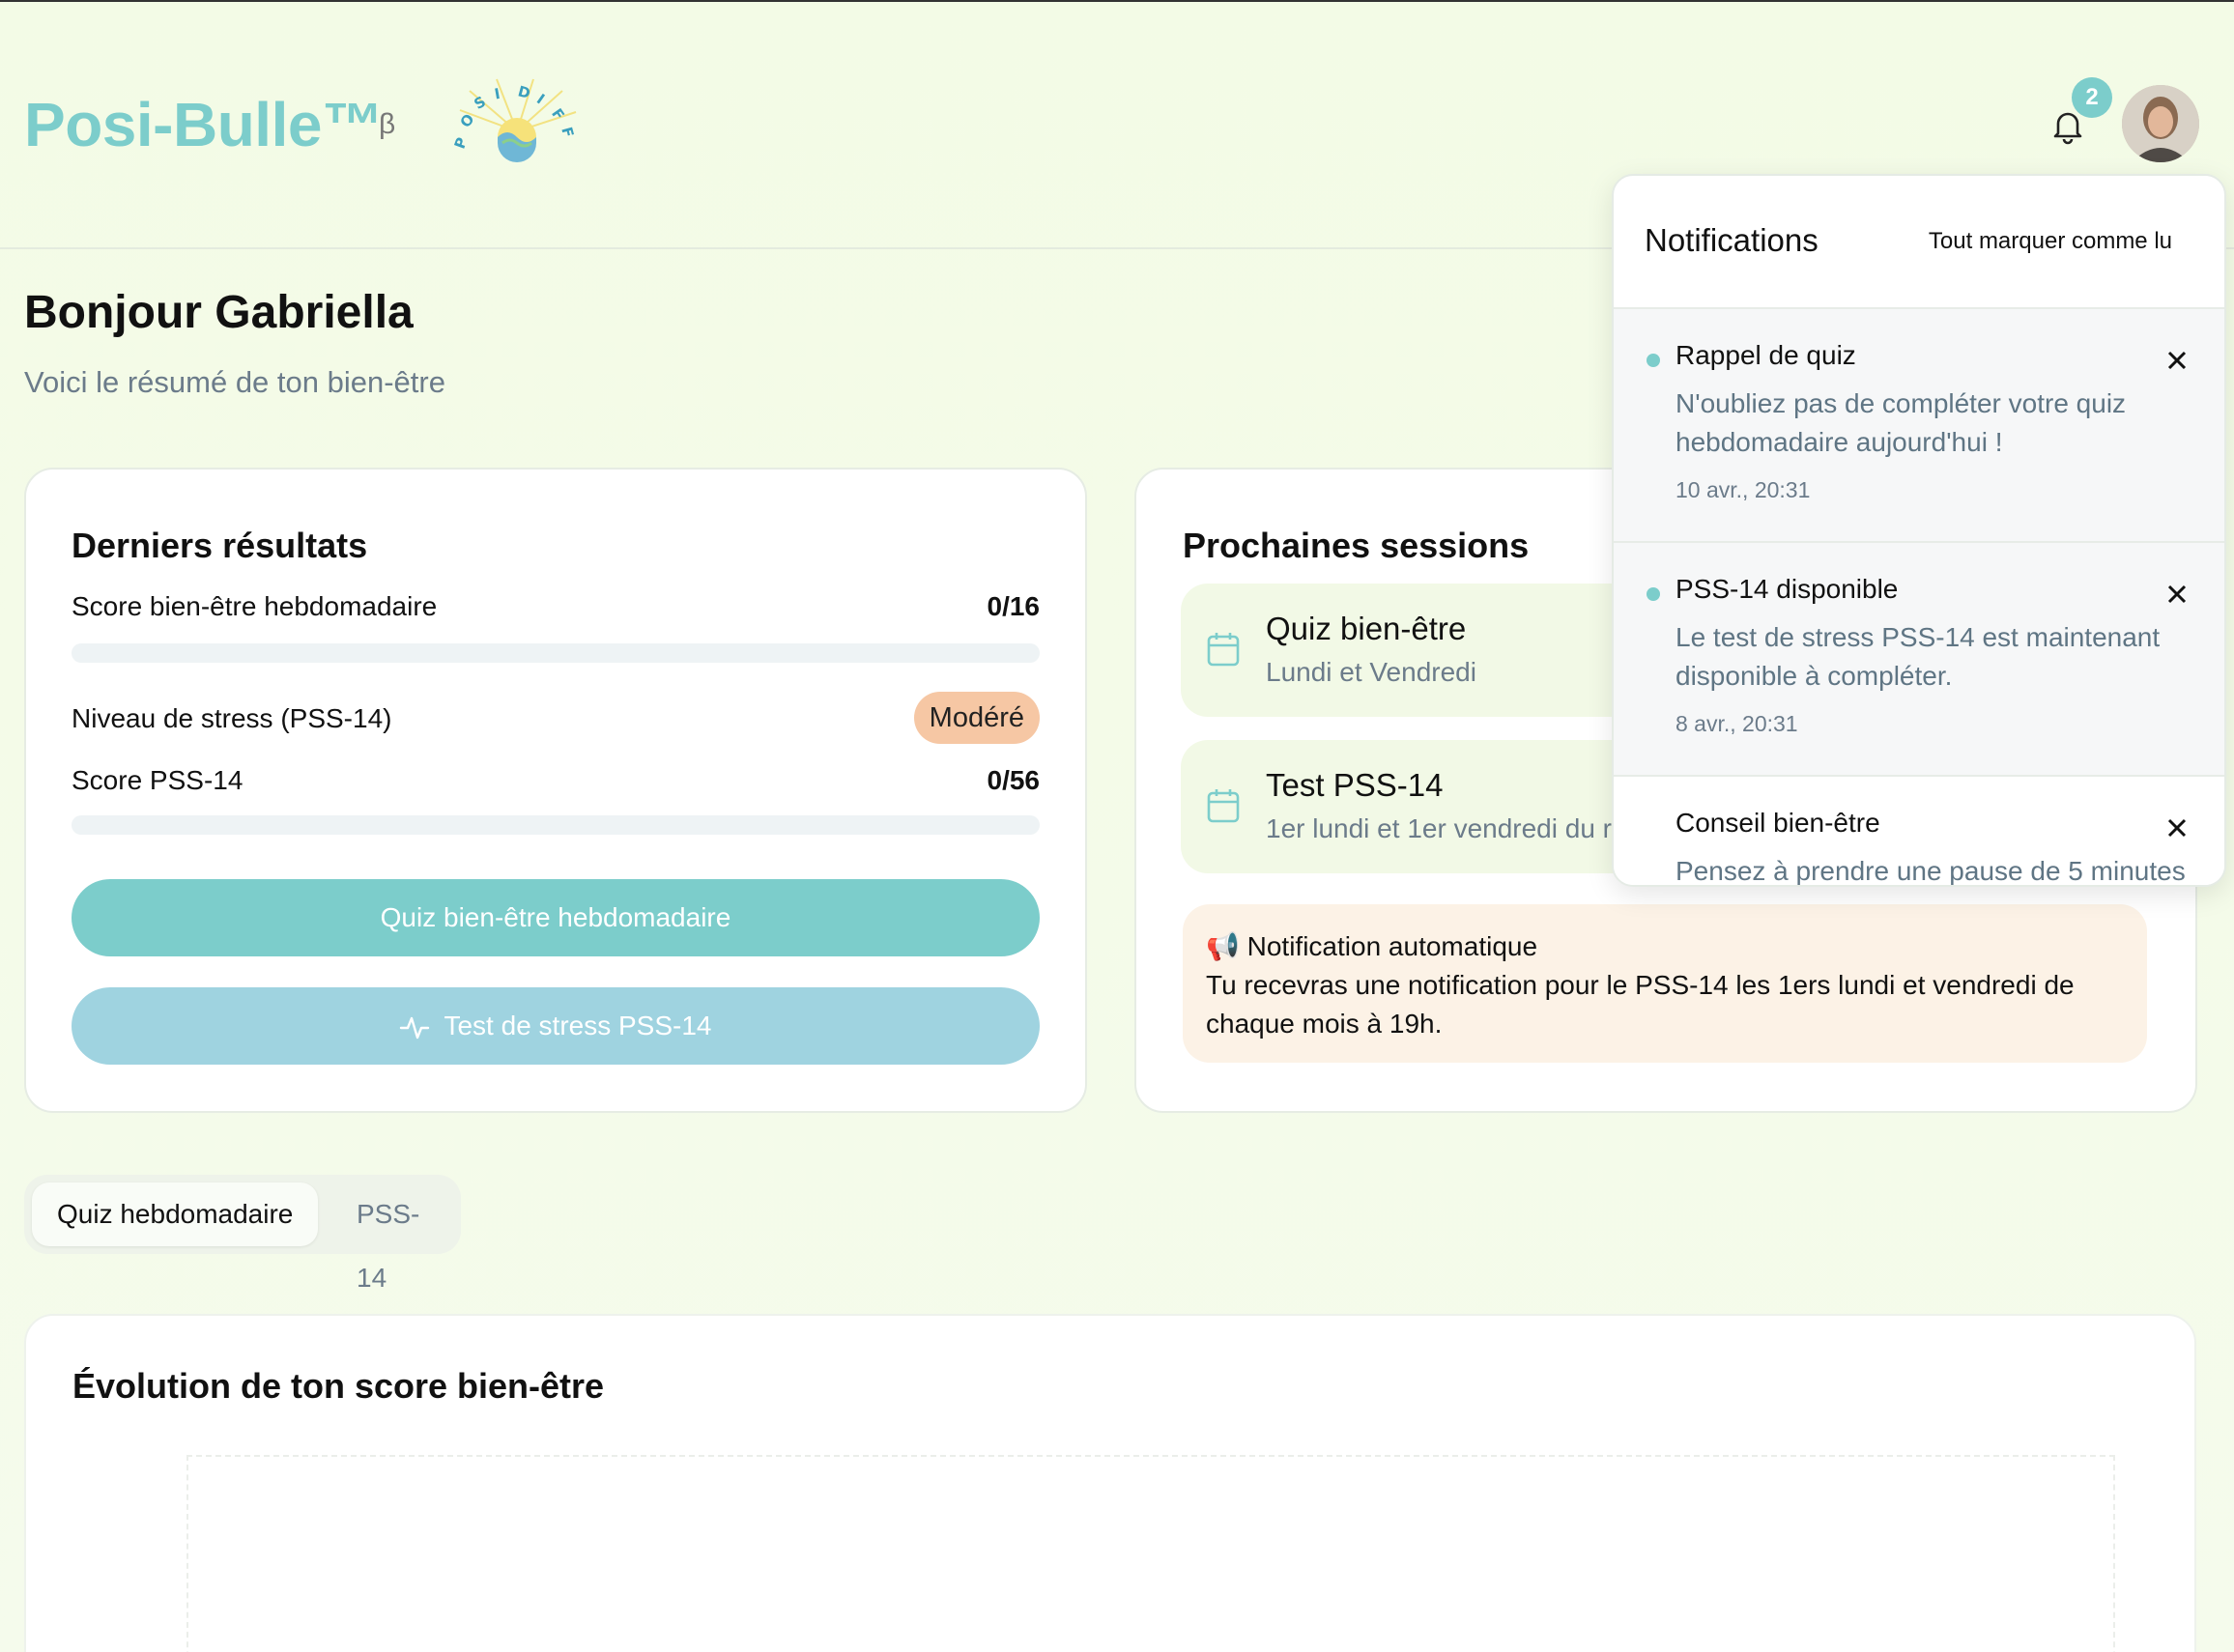 This screenshot has height=1652, width=2234. What do you see at coordinates (1743, 489) in the screenshot?
I see `notification-time: 10 avr., 20:31` at bounding box center [1743, 489].